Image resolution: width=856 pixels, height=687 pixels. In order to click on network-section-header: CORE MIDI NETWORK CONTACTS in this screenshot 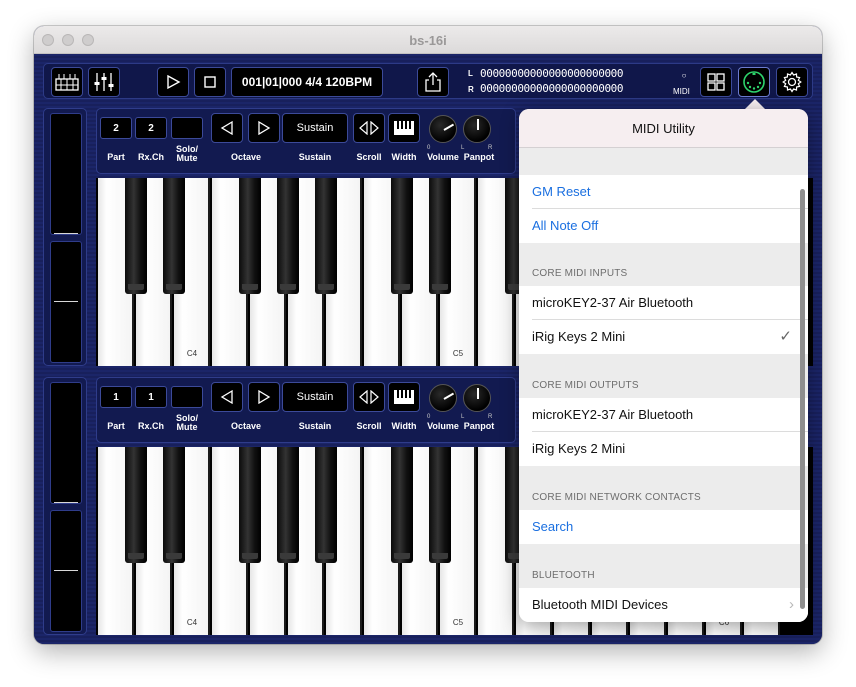, I will do `click(616, 497)`.